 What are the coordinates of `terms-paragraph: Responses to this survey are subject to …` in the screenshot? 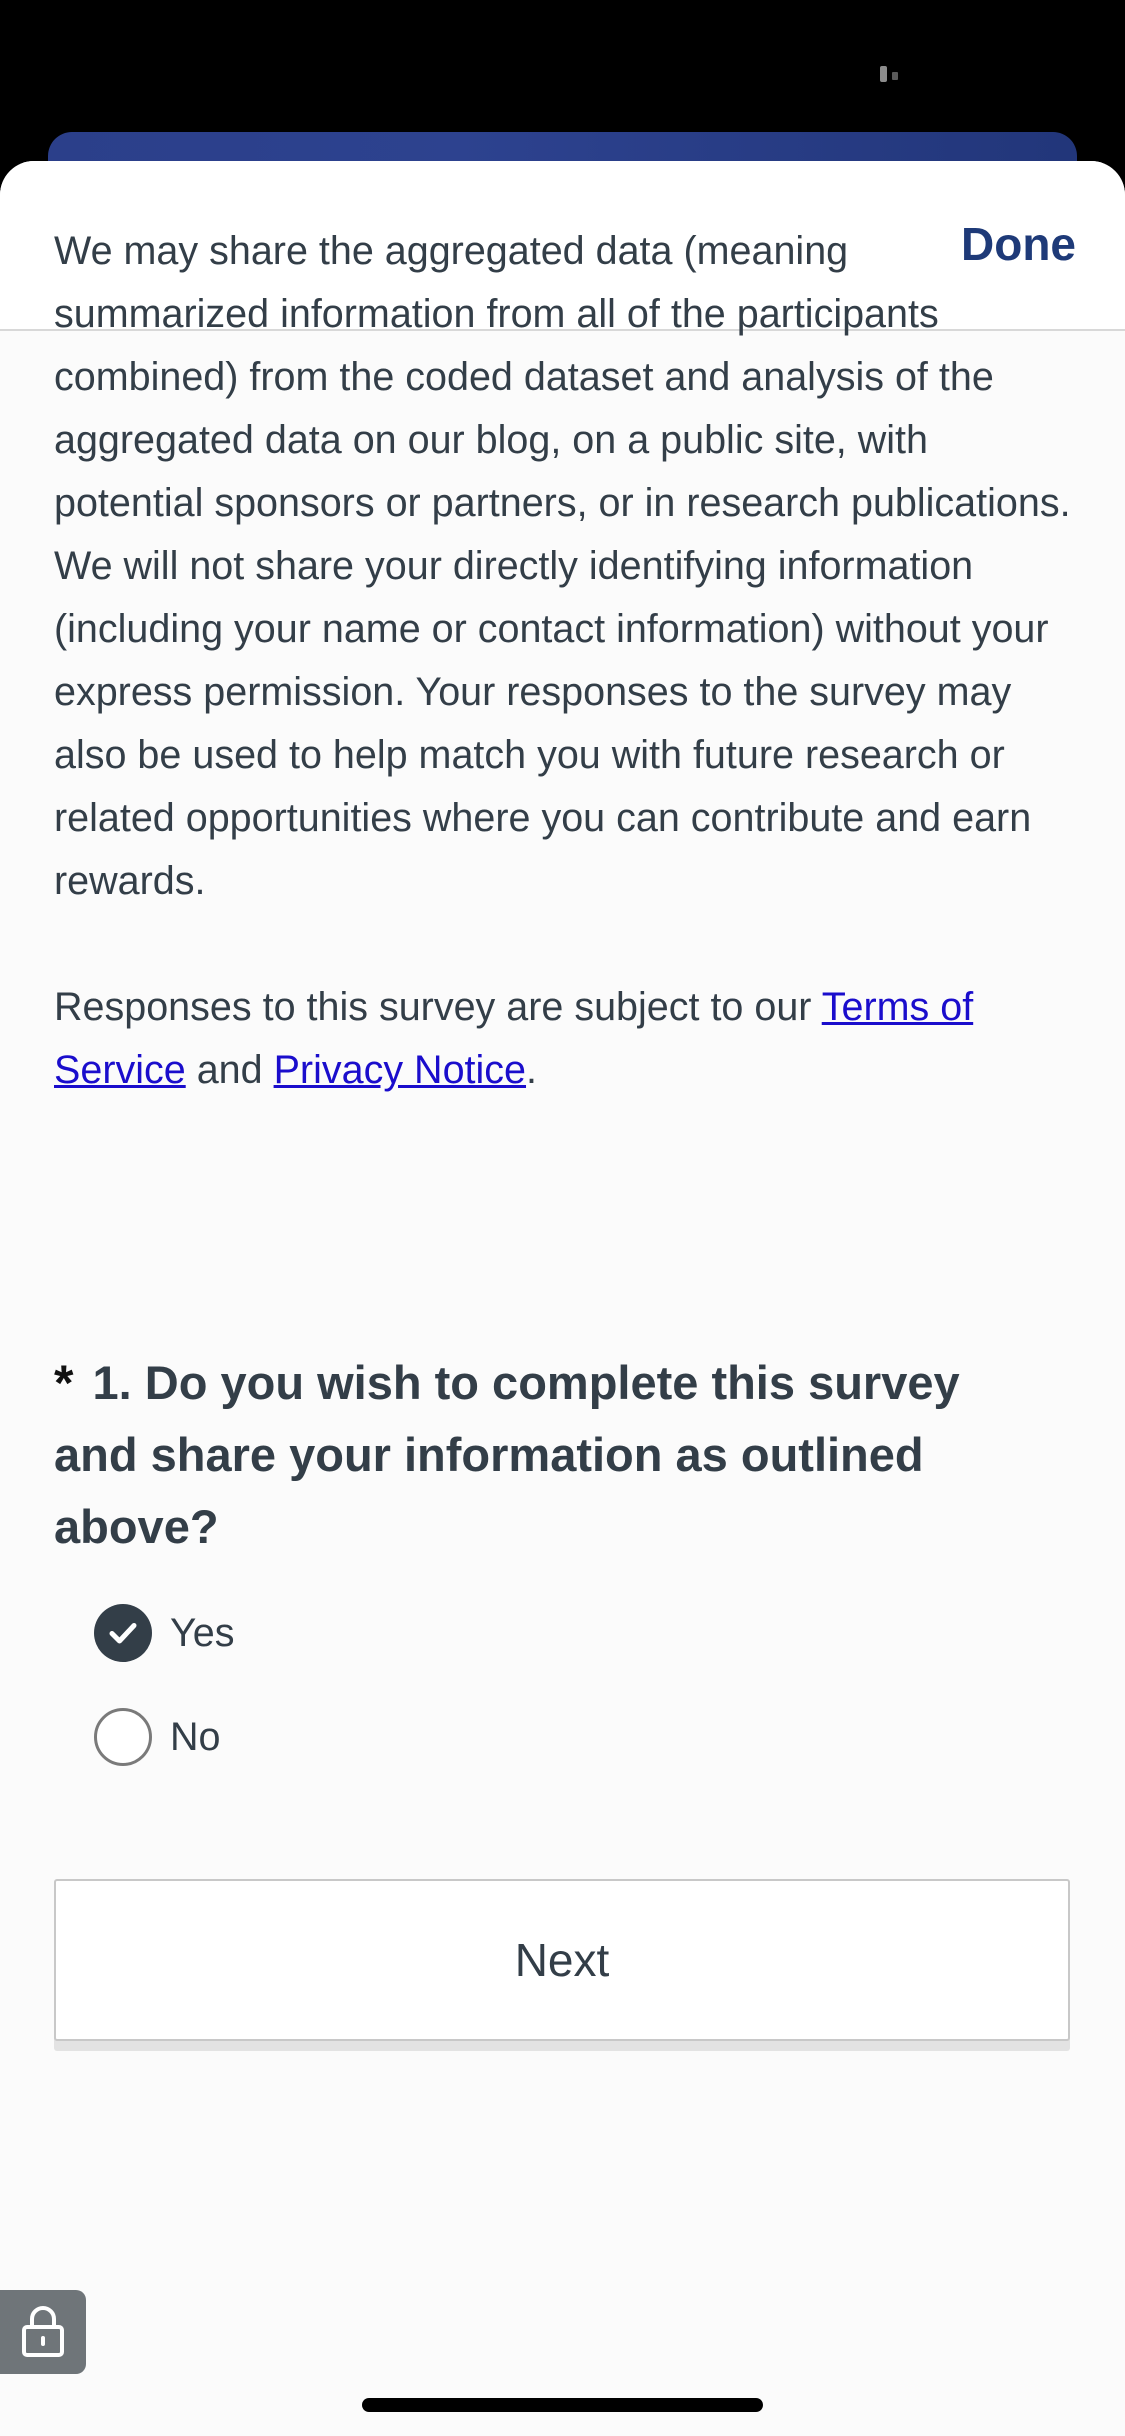 It's located at (564, 1039).